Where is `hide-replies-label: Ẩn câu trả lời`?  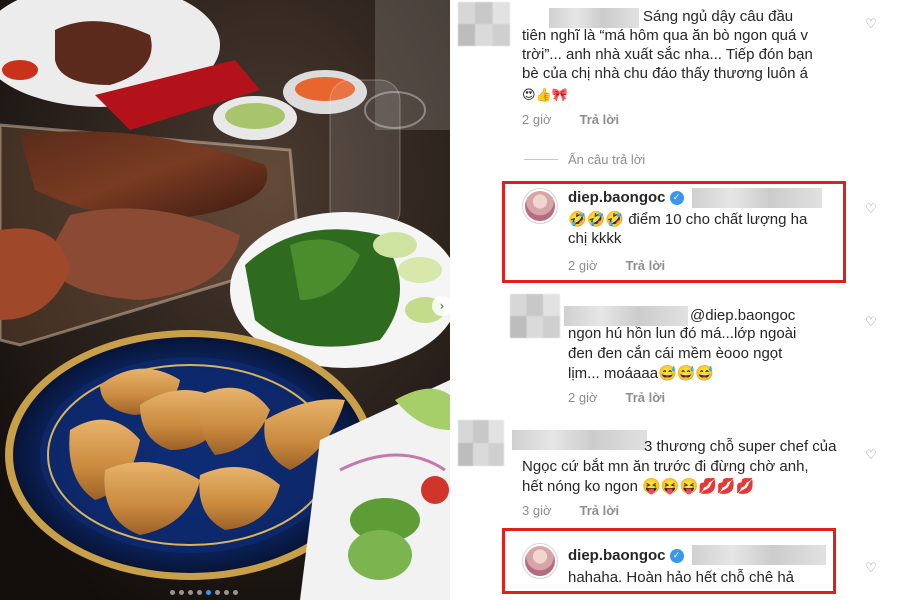
hide-replies-label: Ẩn câu trả lời is located at coordinates (607, 159).